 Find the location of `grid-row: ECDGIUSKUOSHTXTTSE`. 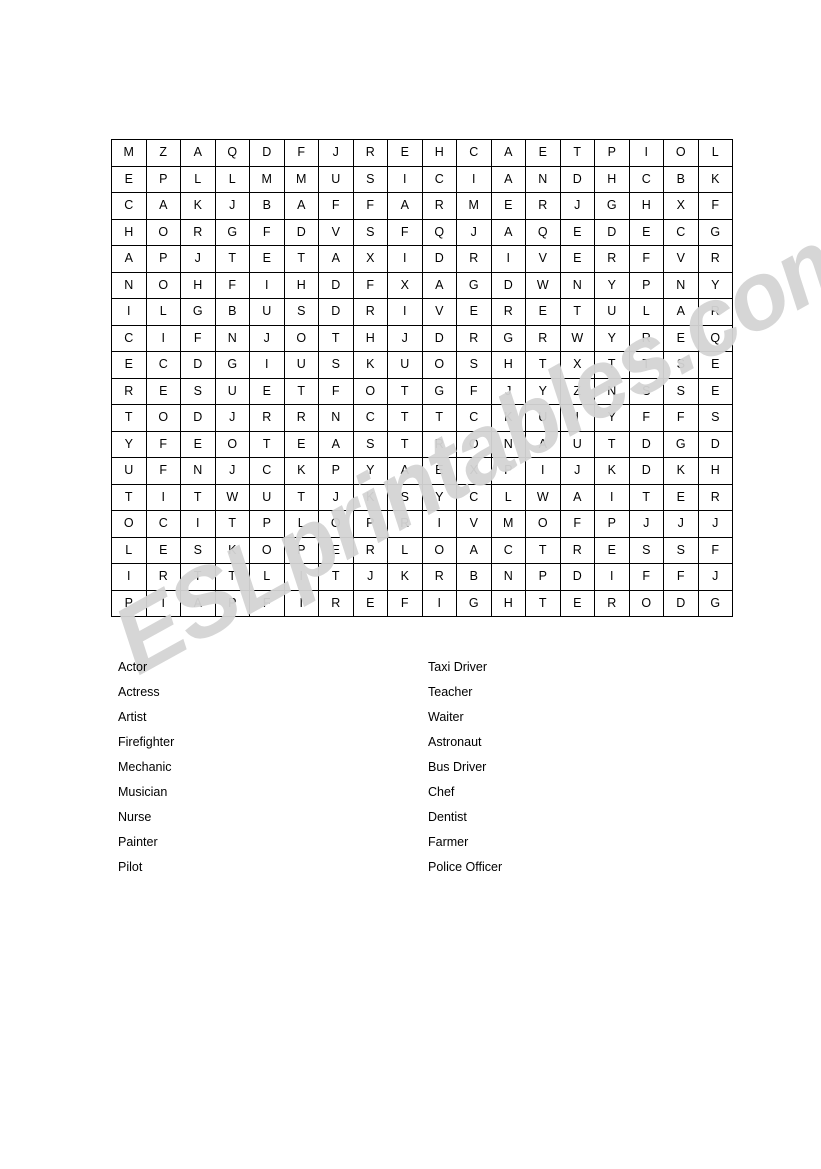

grid-row: ECDGIUSKUOSHTXTTSE is located at coordinates (422, 365).